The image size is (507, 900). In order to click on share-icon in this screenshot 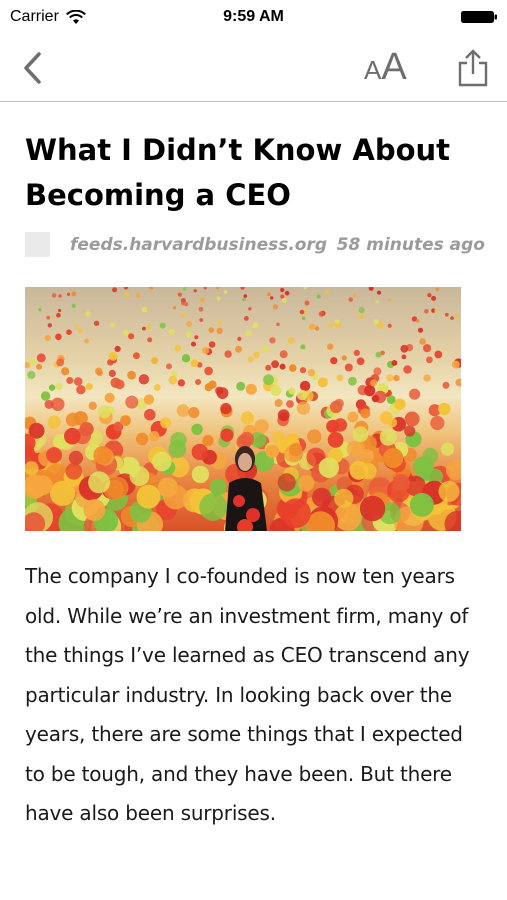, I will do `click(473, 68)`.